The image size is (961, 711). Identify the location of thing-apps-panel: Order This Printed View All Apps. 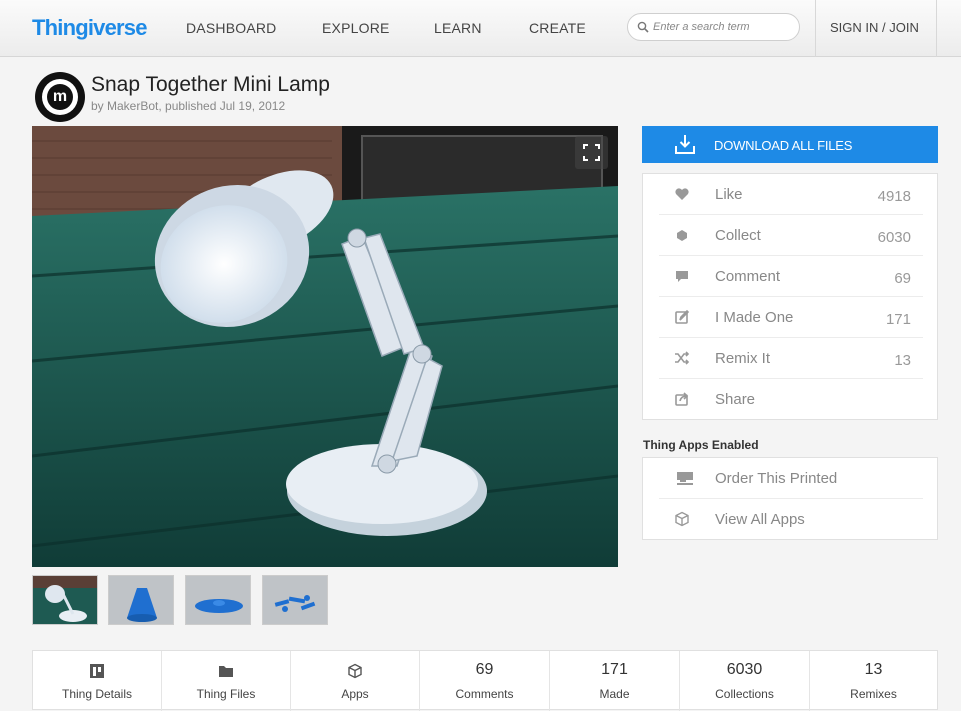
(790, 498).